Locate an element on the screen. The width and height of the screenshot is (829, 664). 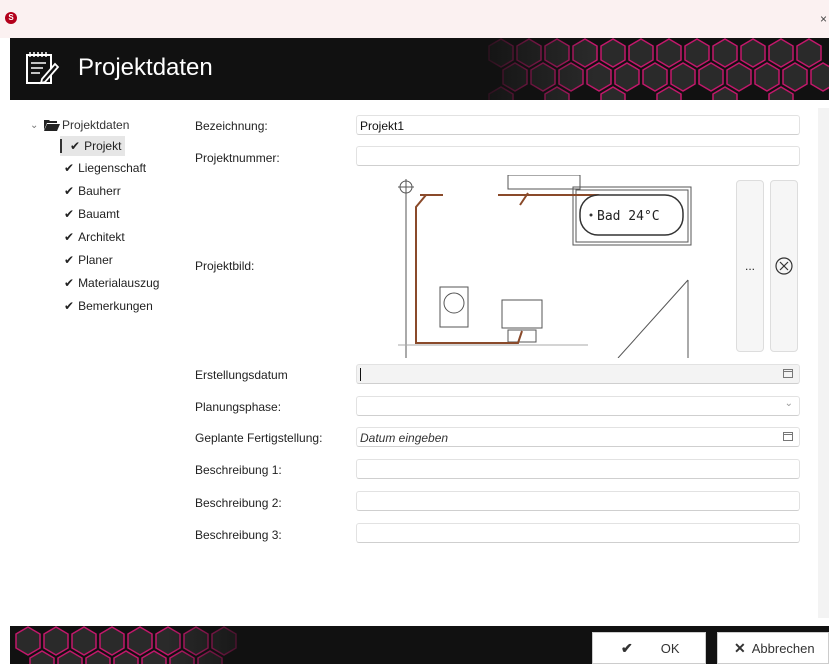
cancel-label: Abbrechen is located at coordinates (783, 648).